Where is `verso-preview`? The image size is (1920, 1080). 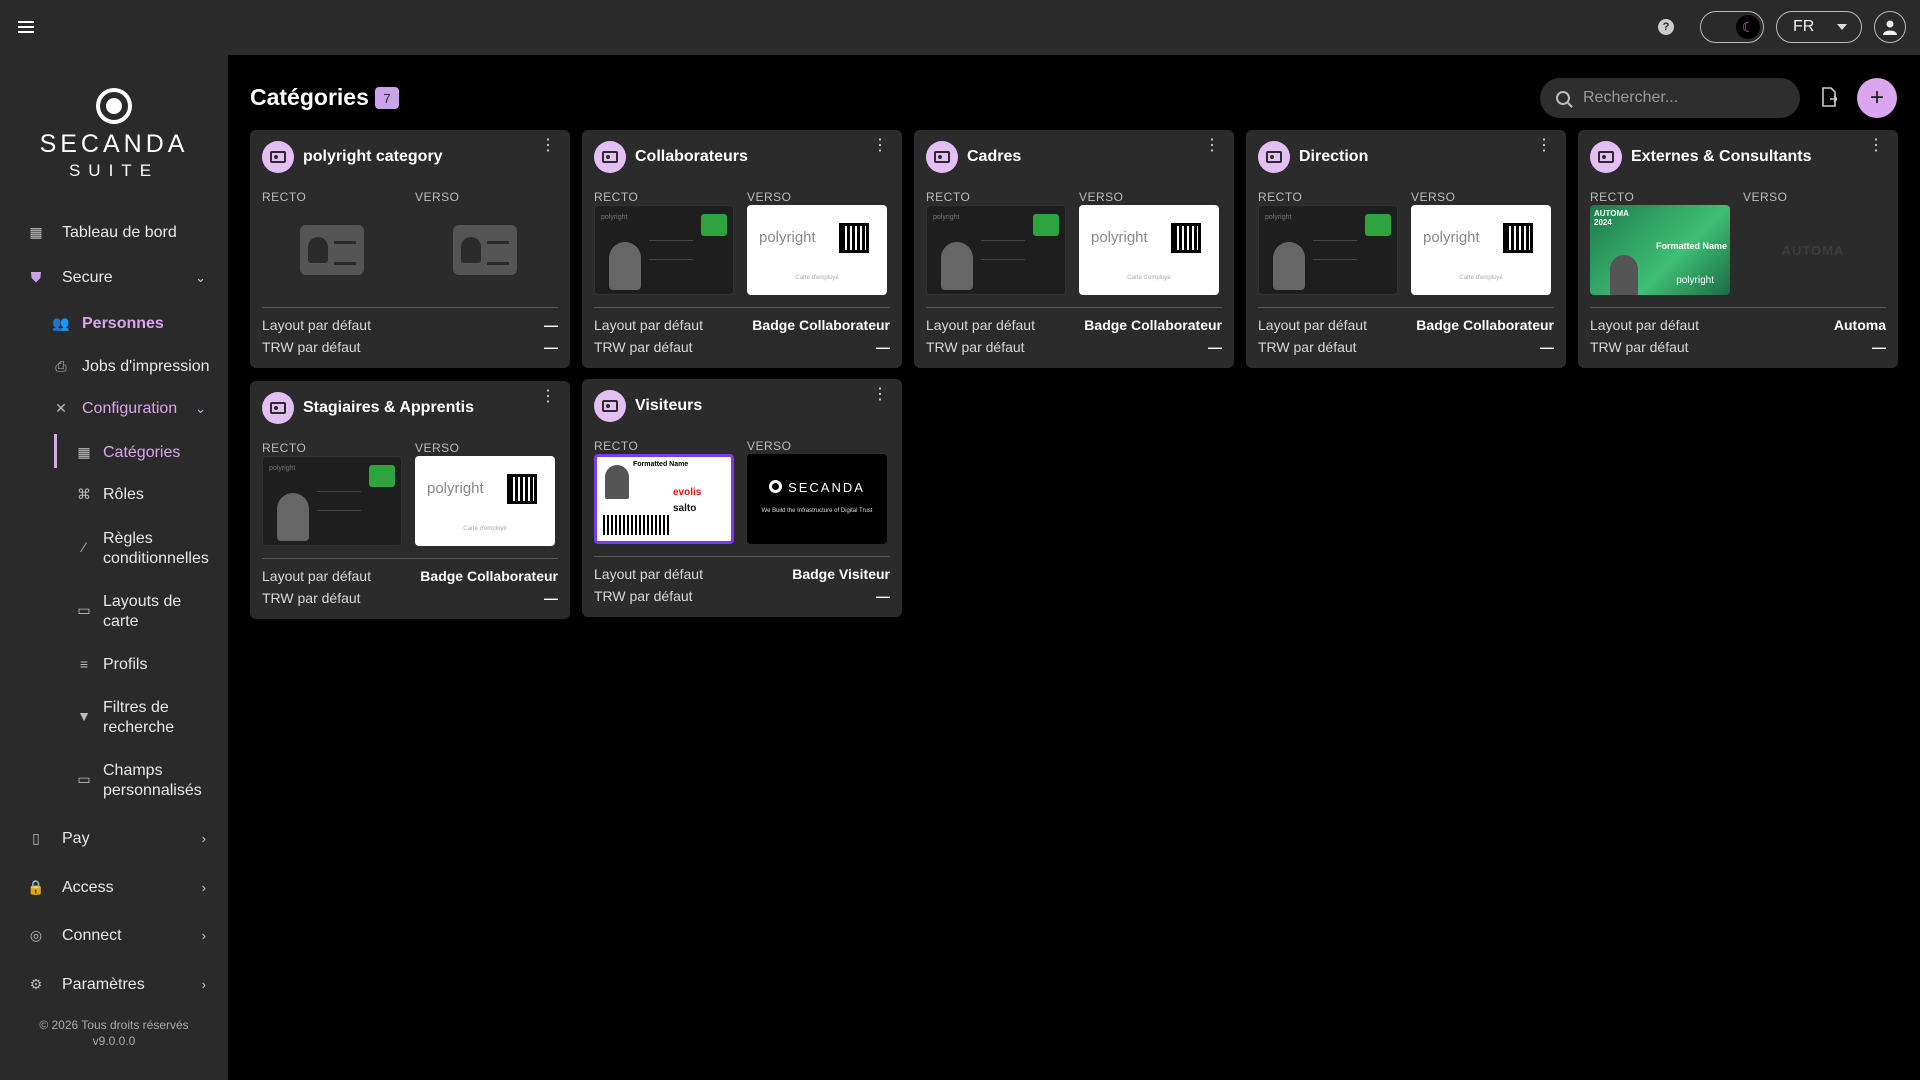
verso-preview is located at coordinates (485, 250).